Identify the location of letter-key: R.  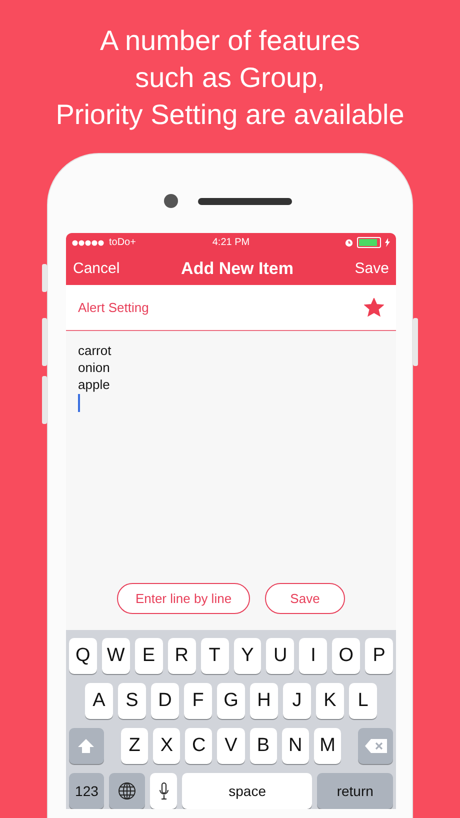
(182, 656).